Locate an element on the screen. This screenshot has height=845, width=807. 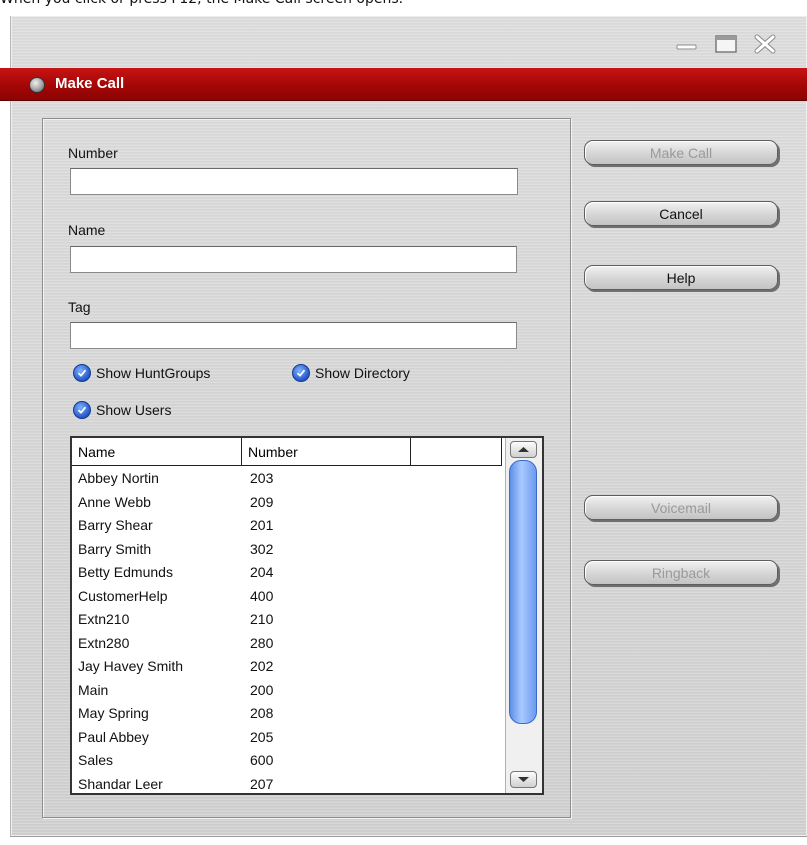
scroll-up-button is located at coordinates (523, 449).